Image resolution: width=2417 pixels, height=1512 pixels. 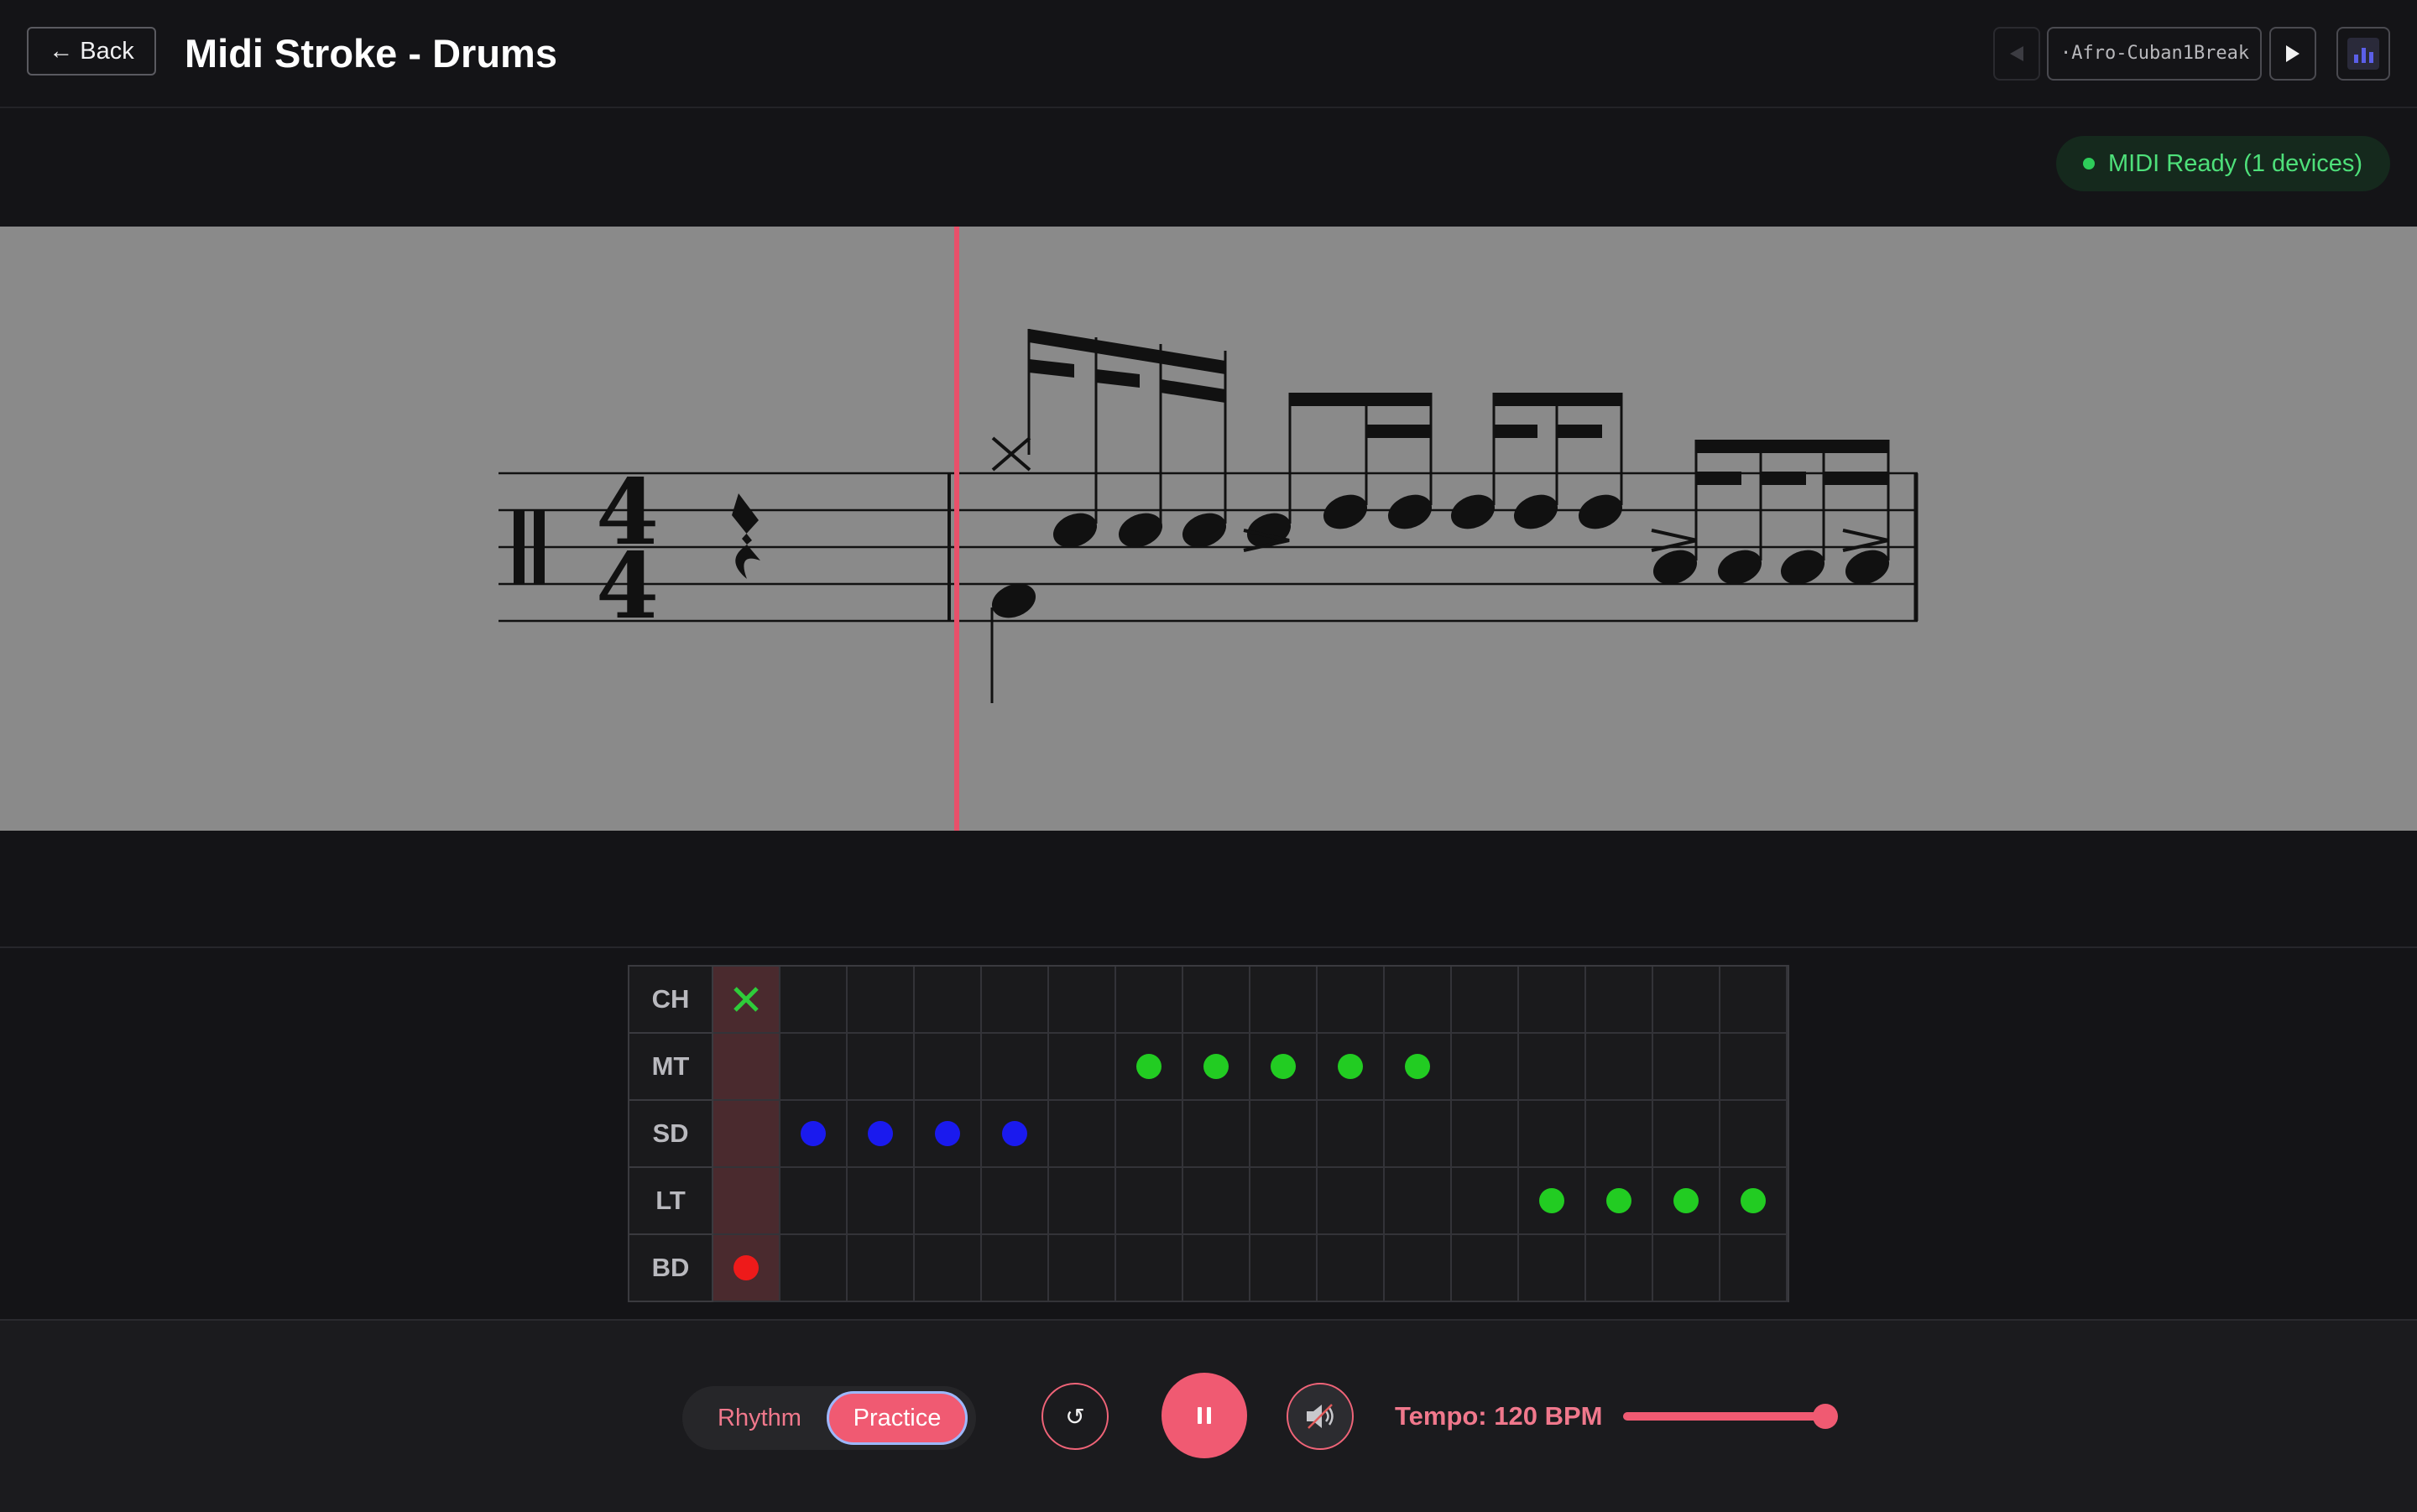 I want to click on tempo-slider, so click(x=1731, y=1416).